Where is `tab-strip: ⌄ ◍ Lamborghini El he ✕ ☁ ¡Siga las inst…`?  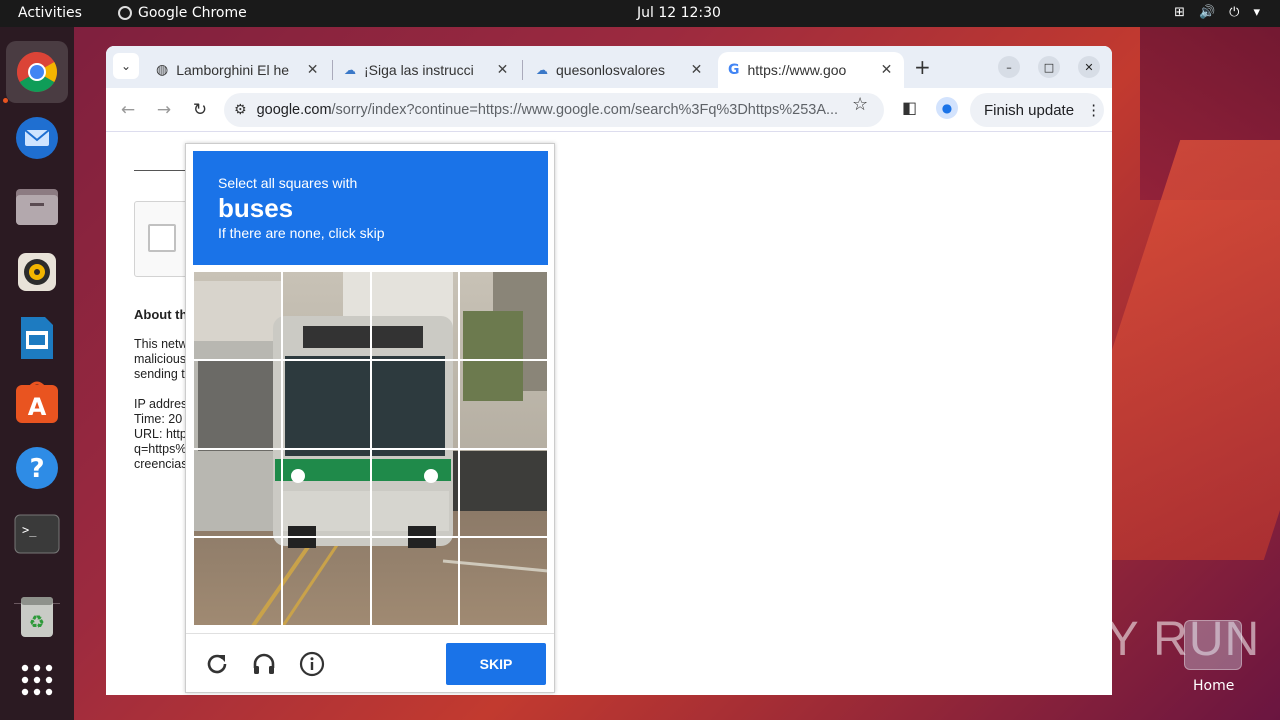 tab-strip: ⌄ ◍ Lamborghini El he ✕ ☁ ¡Siga las inst… is located at coordinates (609, 67).